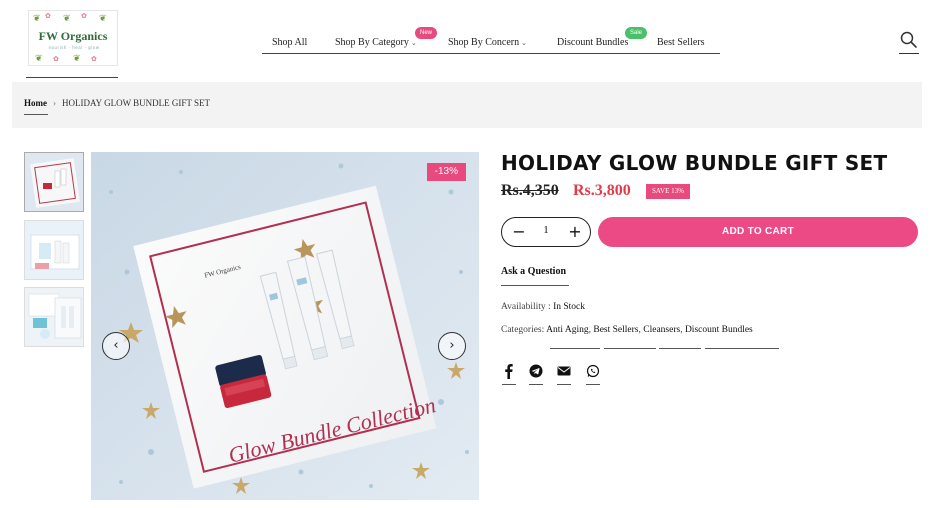 The height and width of the screenshot is (508, 940). I want to click on ask-question-underline, so click(535, 285).